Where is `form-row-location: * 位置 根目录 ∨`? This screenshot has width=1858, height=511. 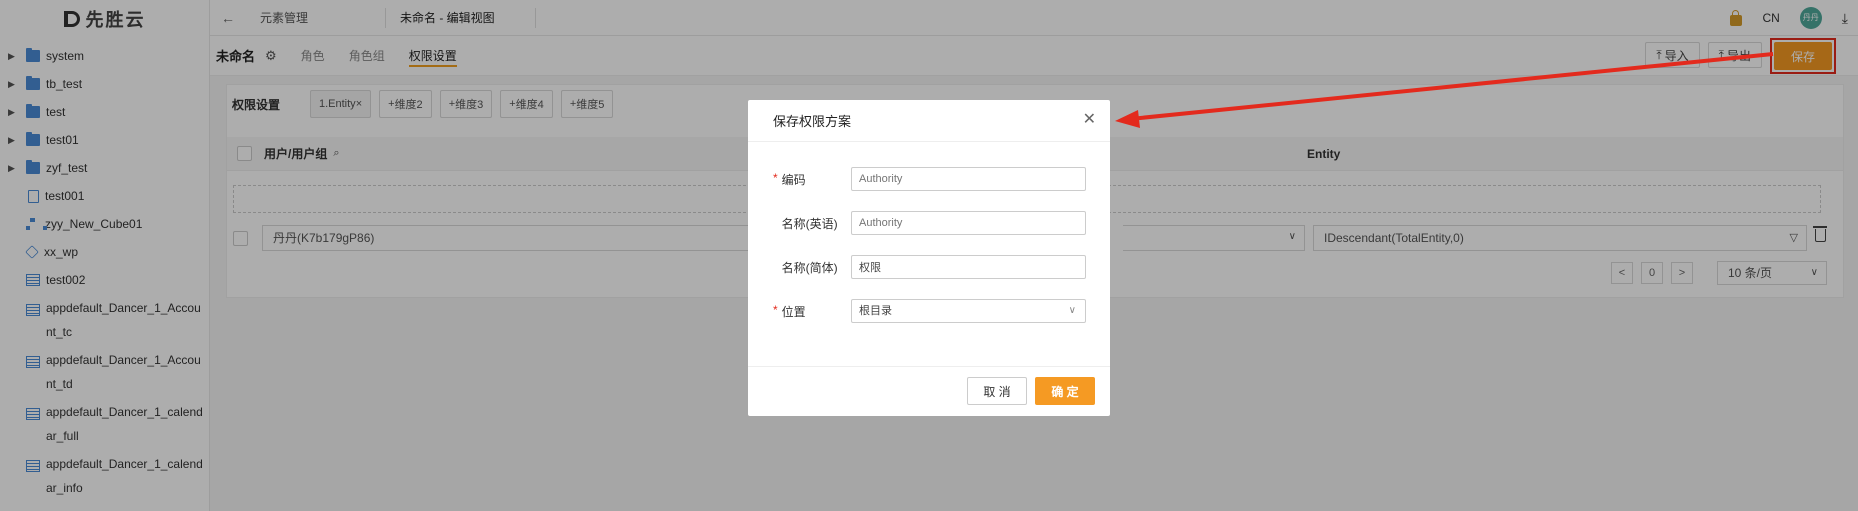
form-row-location: * 位置 根目录 ∨ is located at coordinates (929, 311).